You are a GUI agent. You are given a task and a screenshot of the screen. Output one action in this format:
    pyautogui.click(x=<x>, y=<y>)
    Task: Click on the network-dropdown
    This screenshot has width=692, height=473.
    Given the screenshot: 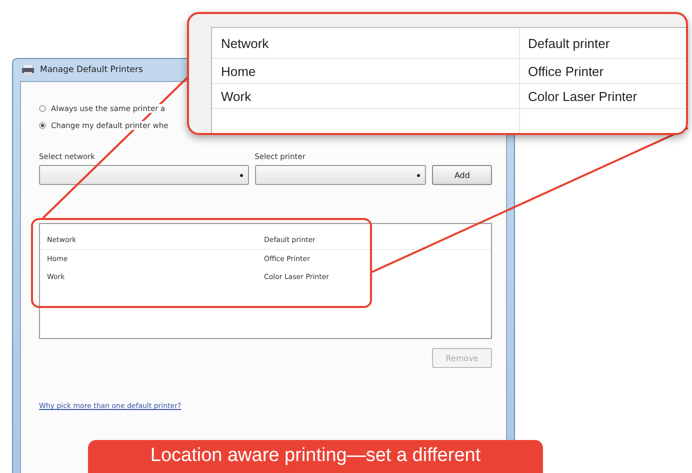 What is the action you would take?
    pyautogui.click(x=144, y=175)
    